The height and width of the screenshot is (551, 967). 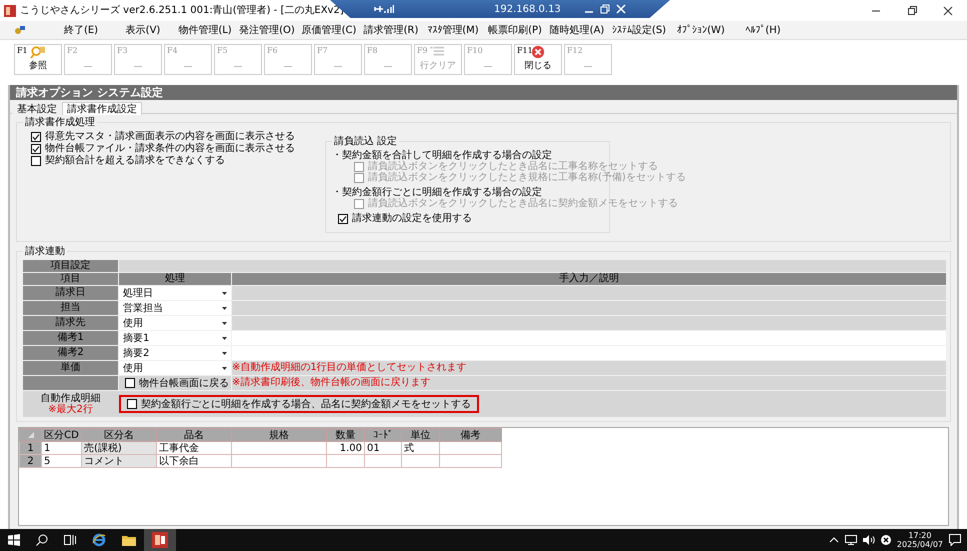 What do you see at coordinates (160, 540) in the screenshot?
I see `app-icon` at bounding box center [160, 540].